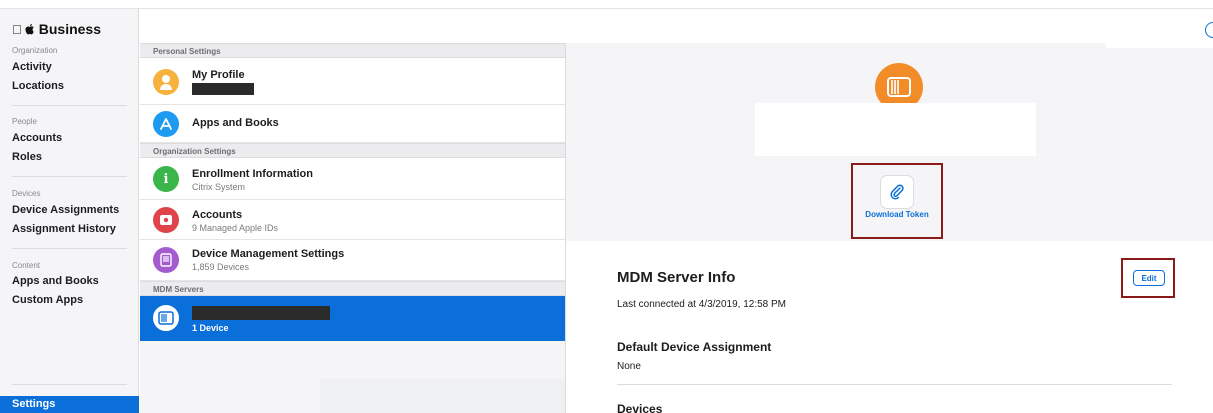  I want to click on edit-highlight: Edit, so click(1148, 278).